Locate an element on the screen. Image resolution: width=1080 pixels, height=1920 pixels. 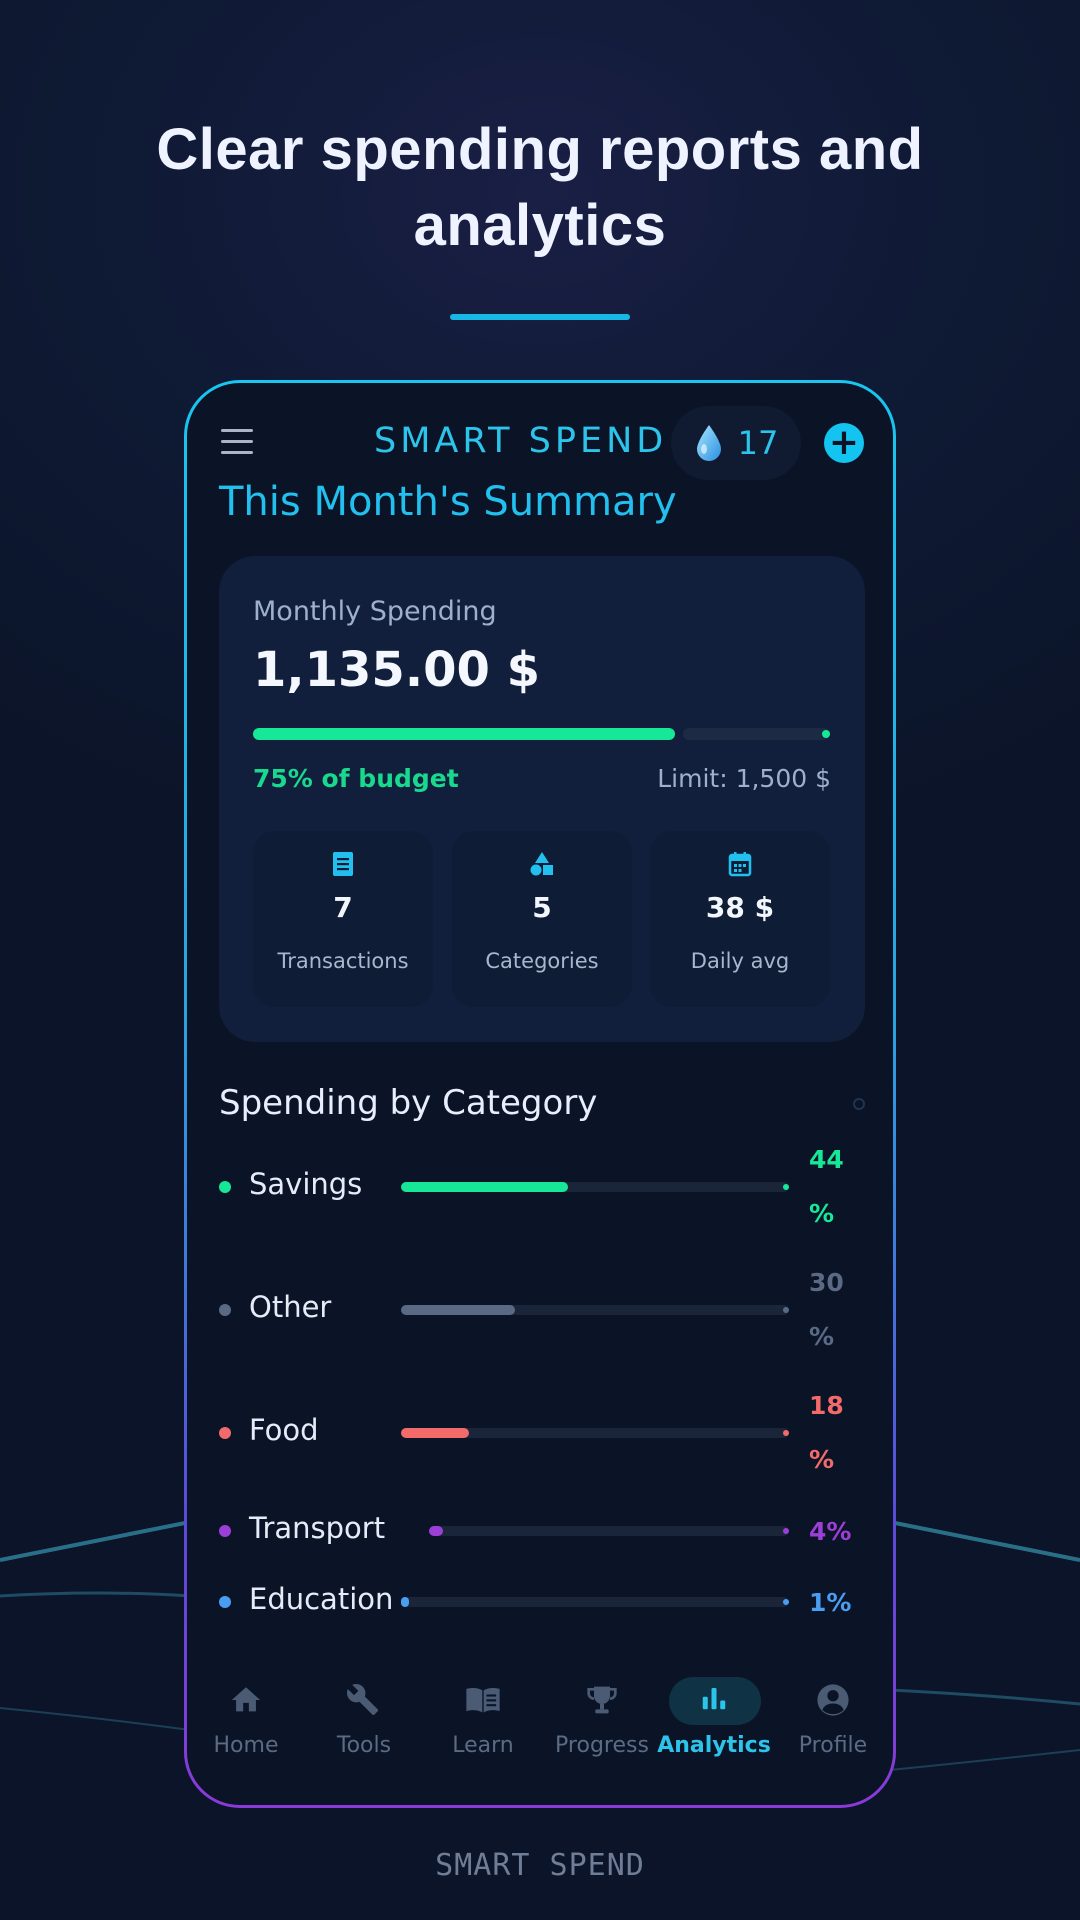
budget-progress-remaining is located at coordinates (756, 734).